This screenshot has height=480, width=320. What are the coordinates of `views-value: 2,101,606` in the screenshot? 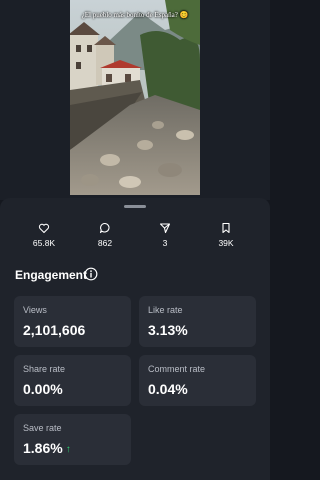 It's located at (54, 330).